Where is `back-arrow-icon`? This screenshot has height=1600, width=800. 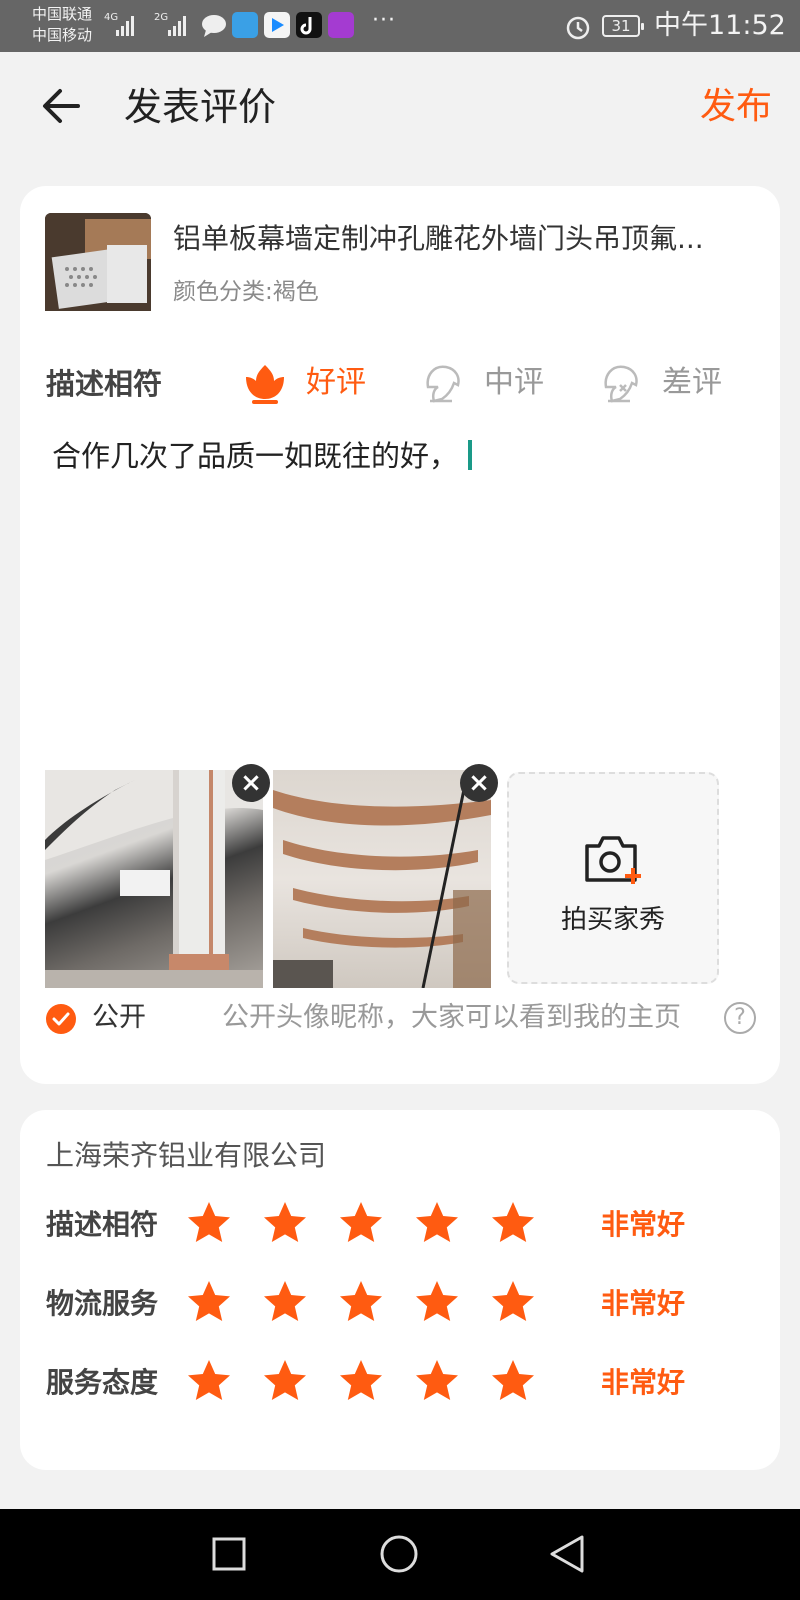
back-arrow-icon is located at coordinates (61, 106).